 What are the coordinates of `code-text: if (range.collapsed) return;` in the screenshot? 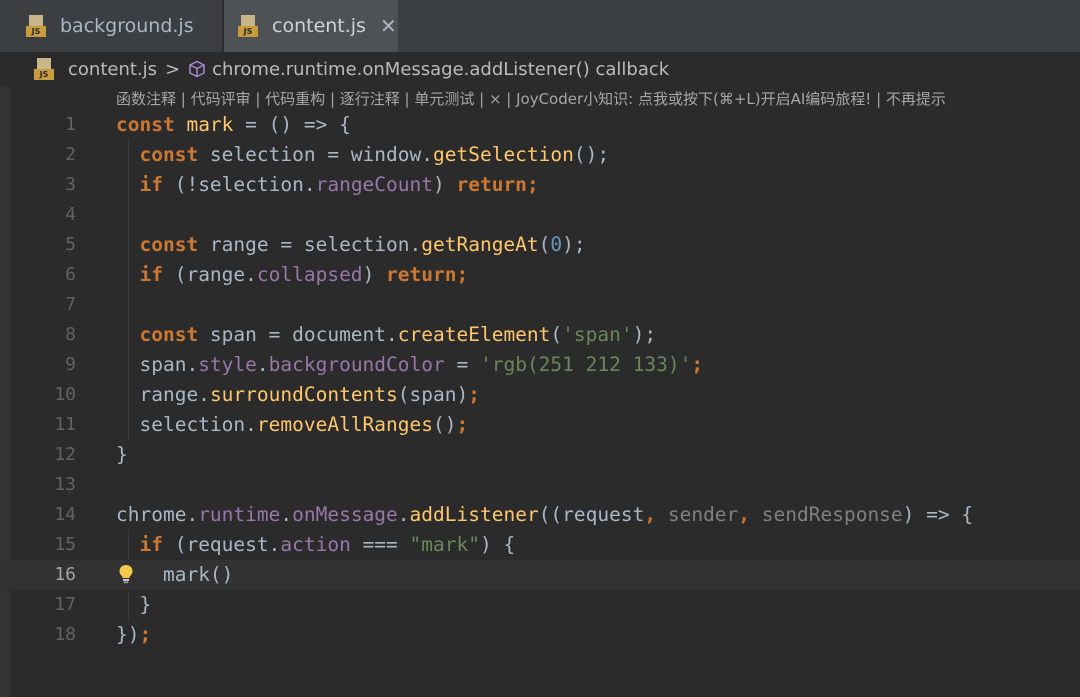 It's located at (304, 274).